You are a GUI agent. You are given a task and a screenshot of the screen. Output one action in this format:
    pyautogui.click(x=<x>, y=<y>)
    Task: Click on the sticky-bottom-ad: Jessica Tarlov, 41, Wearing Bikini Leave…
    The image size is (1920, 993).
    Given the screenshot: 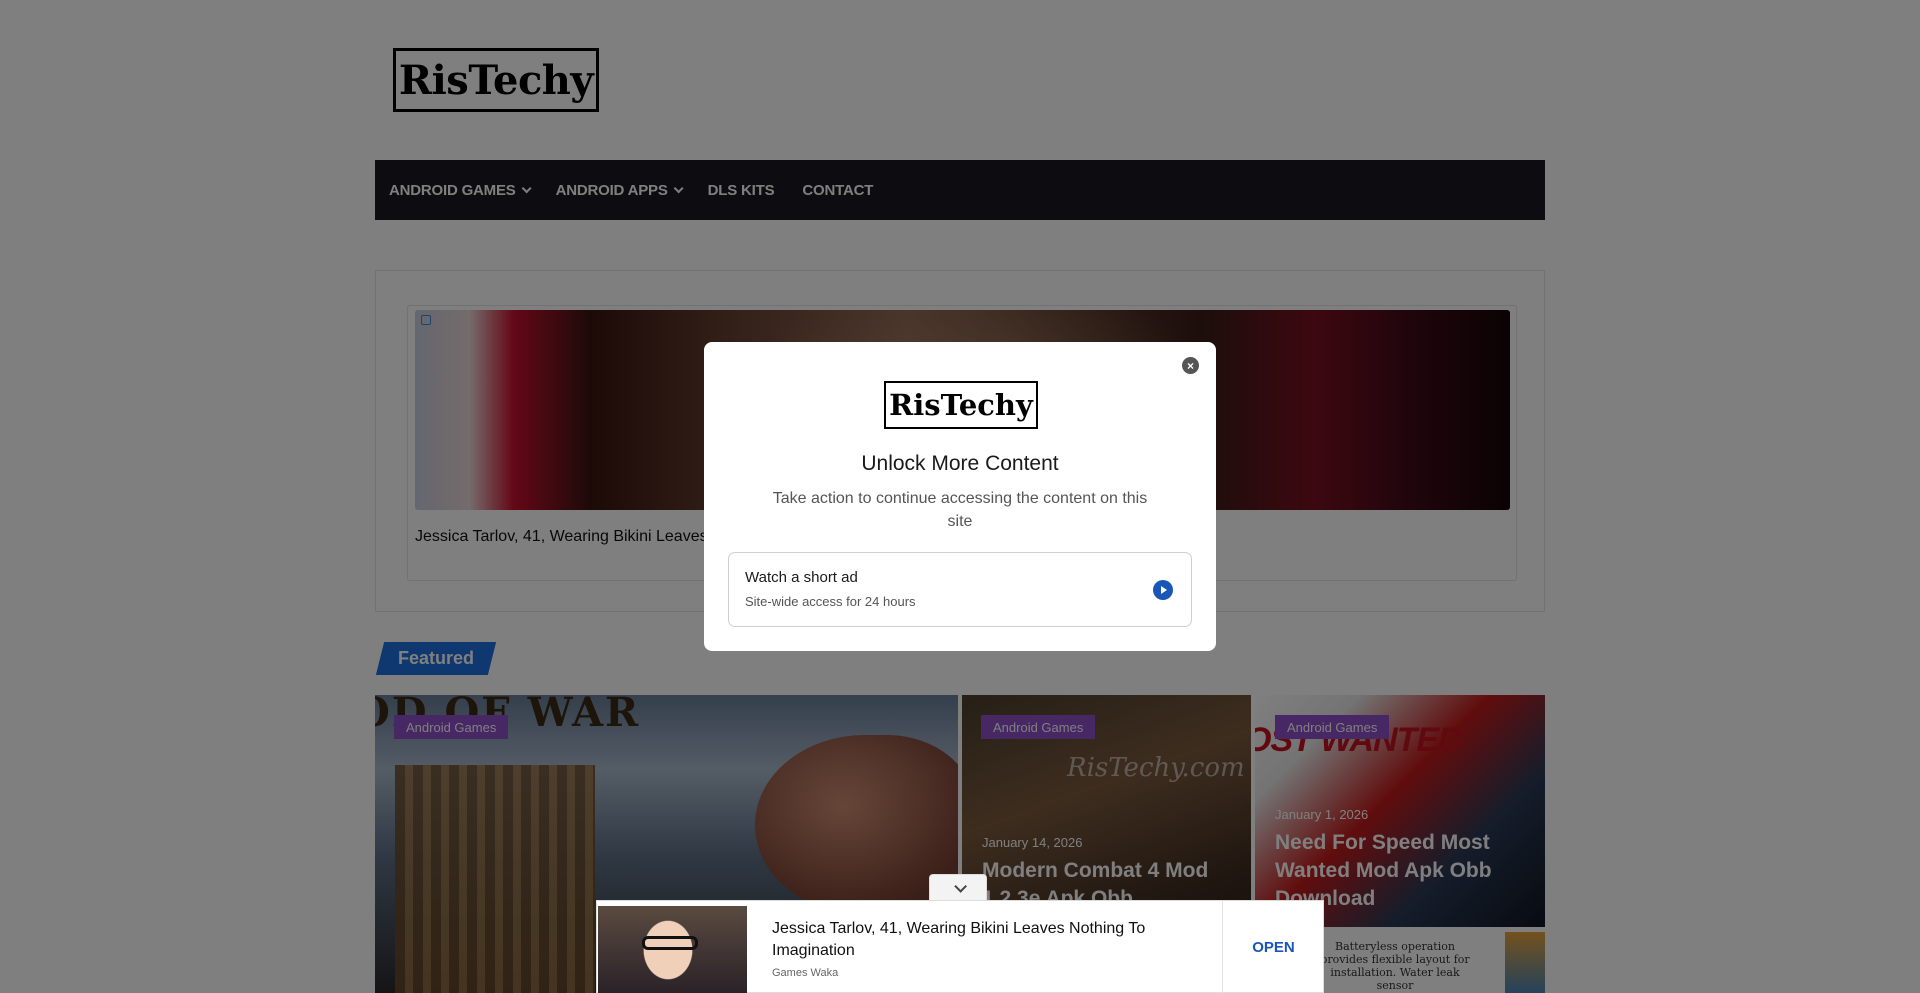 What is the action you would take?
    pyautogui.click(x=960, y=946)
    